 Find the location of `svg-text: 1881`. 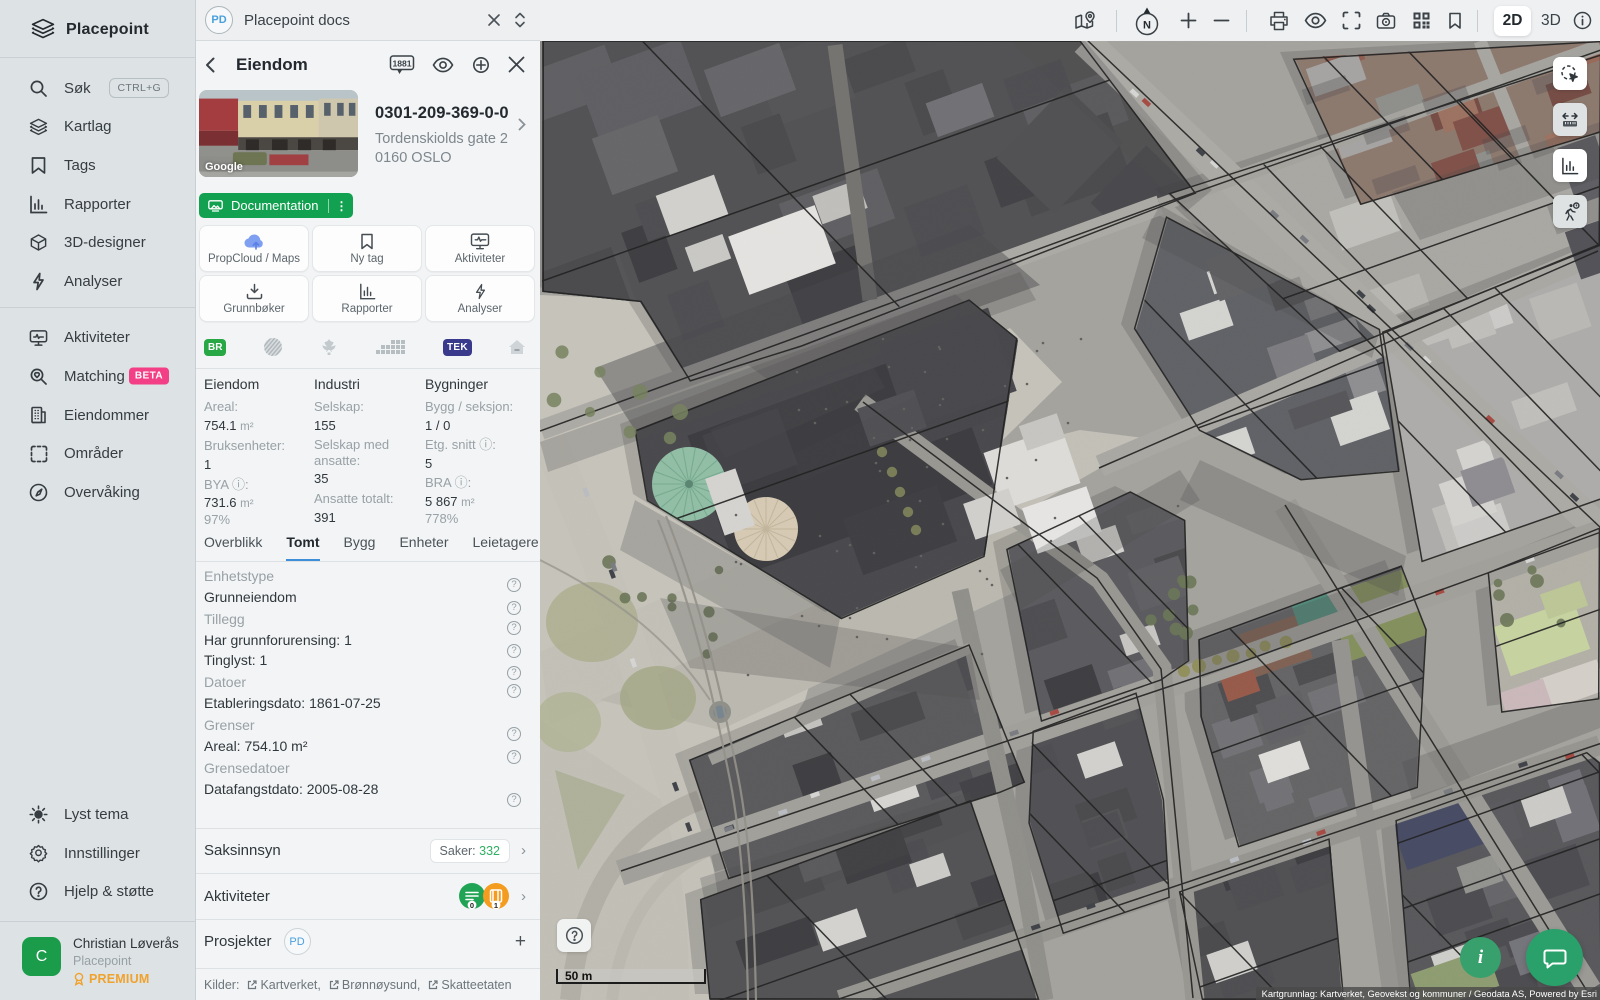

svg-text: 1881 is located at coordinates (401, 63).